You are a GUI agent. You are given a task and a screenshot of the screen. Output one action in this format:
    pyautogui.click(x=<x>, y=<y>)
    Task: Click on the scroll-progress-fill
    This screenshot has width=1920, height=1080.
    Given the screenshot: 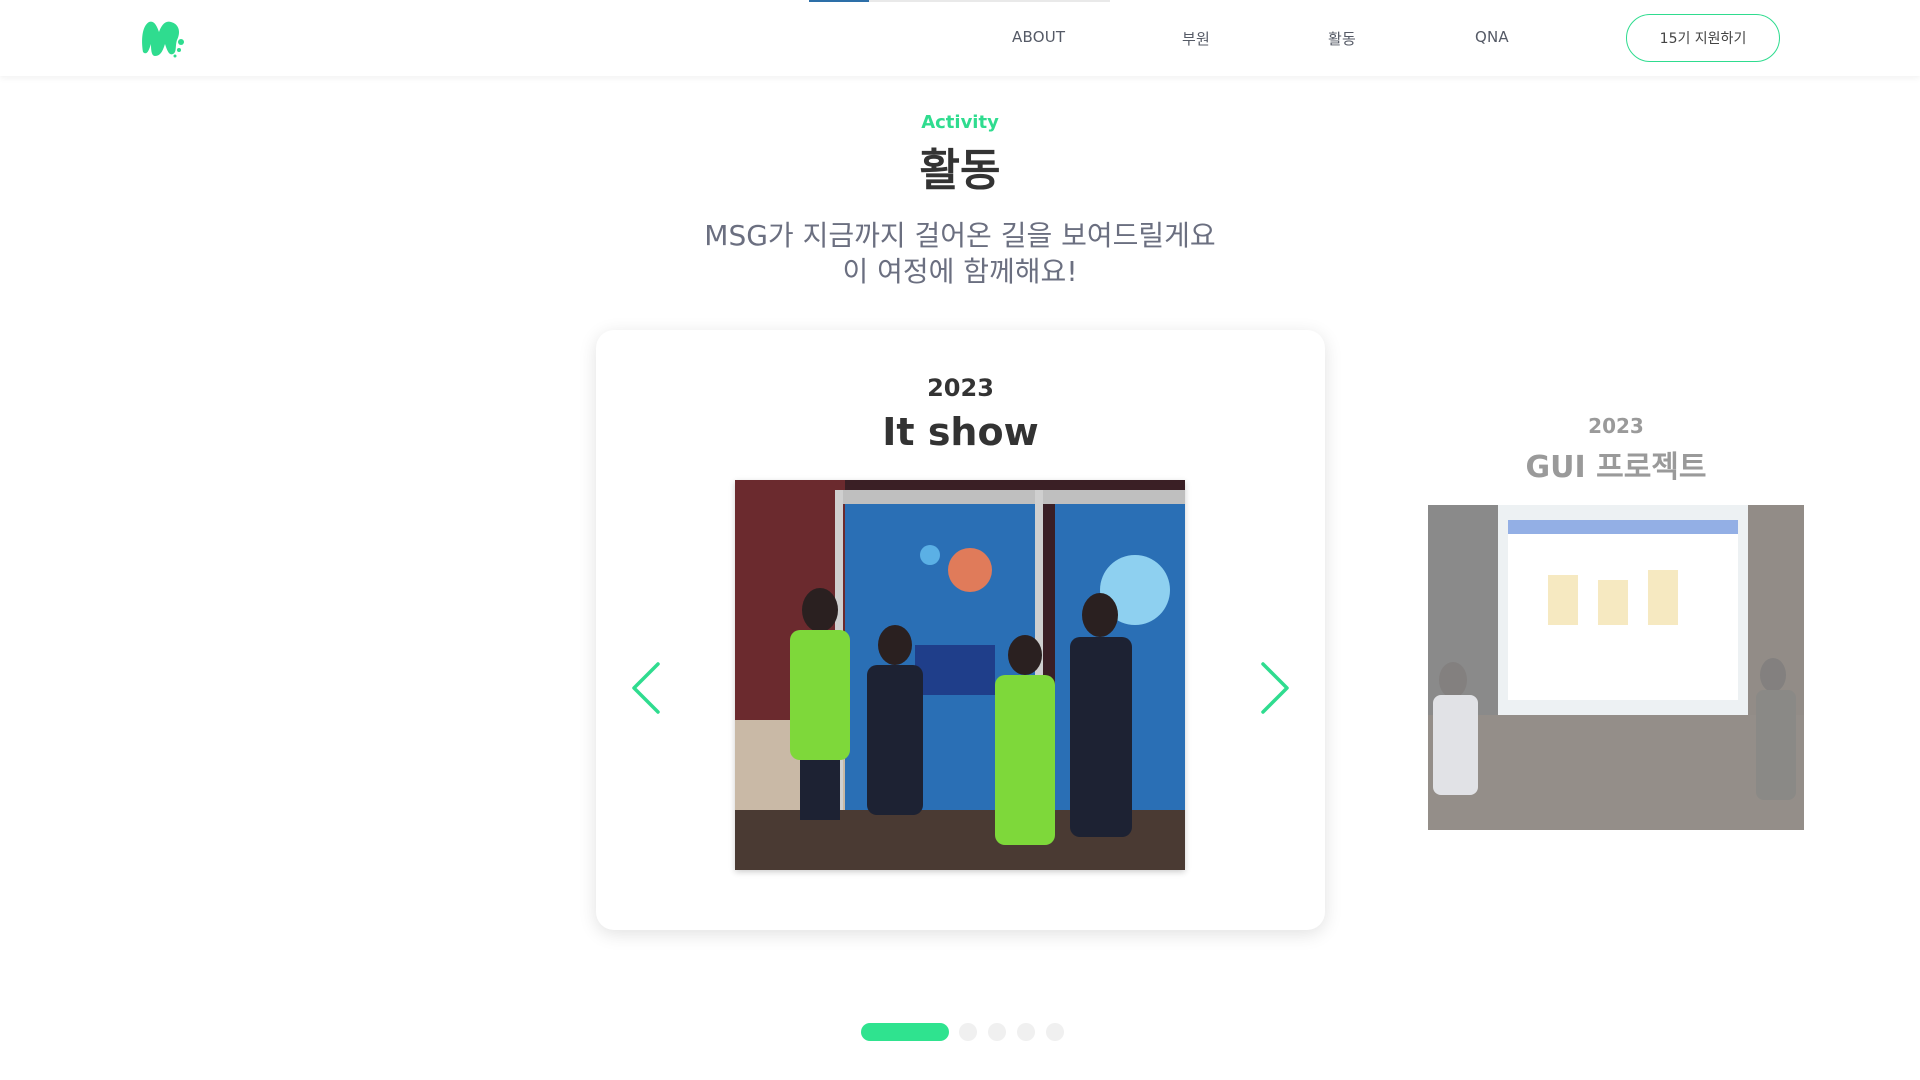 What is the action you would take?
    pyautogui.click(x=839, y=1)
    